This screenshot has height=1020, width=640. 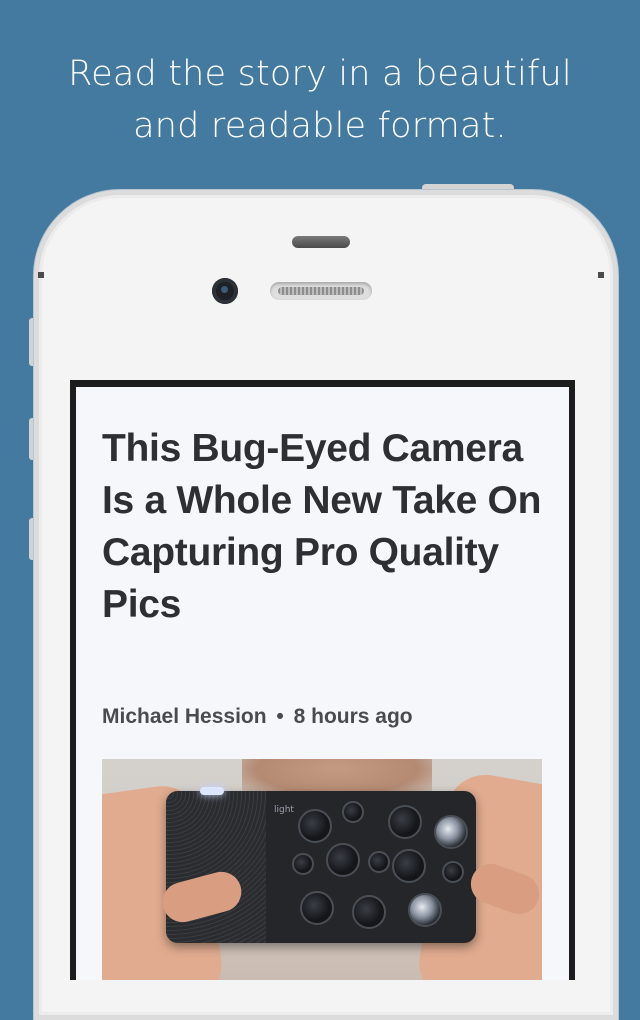 What do you see at coordinates (212, 791) in the screenshot?
I see `camera-shutter` at bounding box center [212, 791].